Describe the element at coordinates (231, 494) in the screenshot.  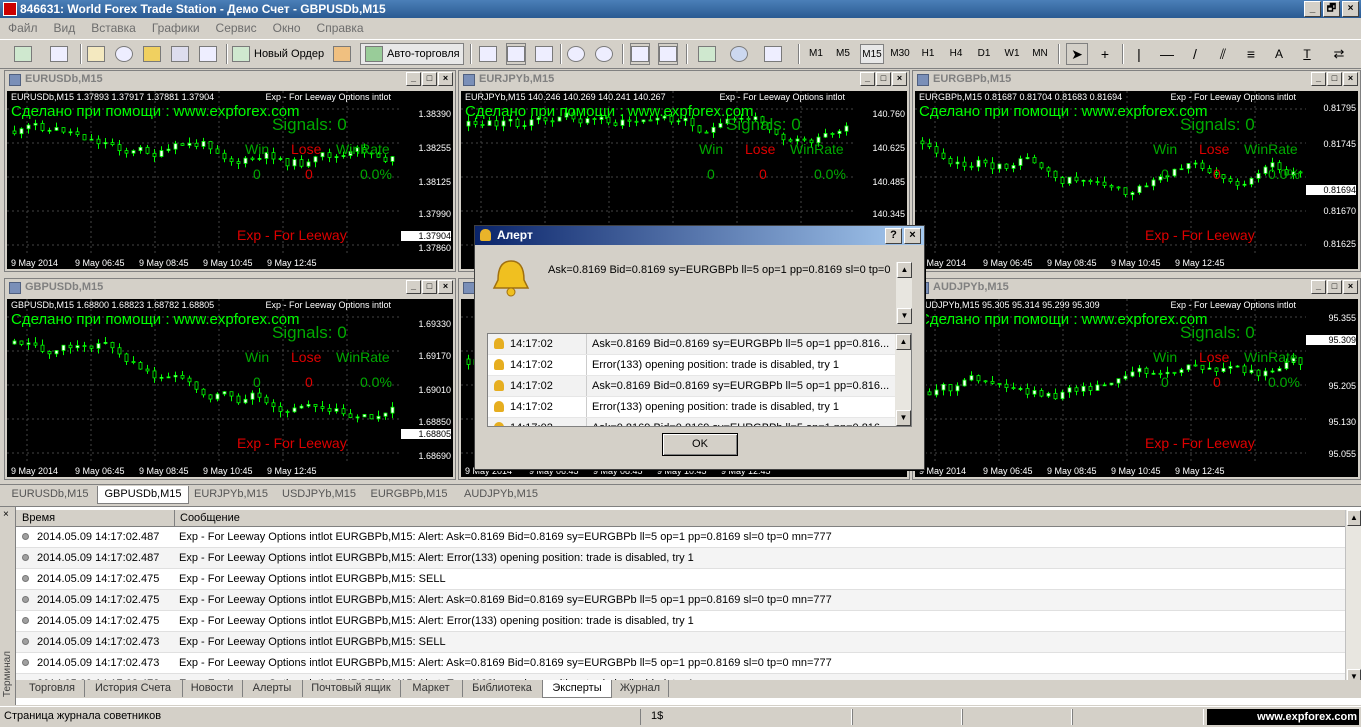
I see `chart-tab-eurjpy: EURJPYb,M15` at that location.